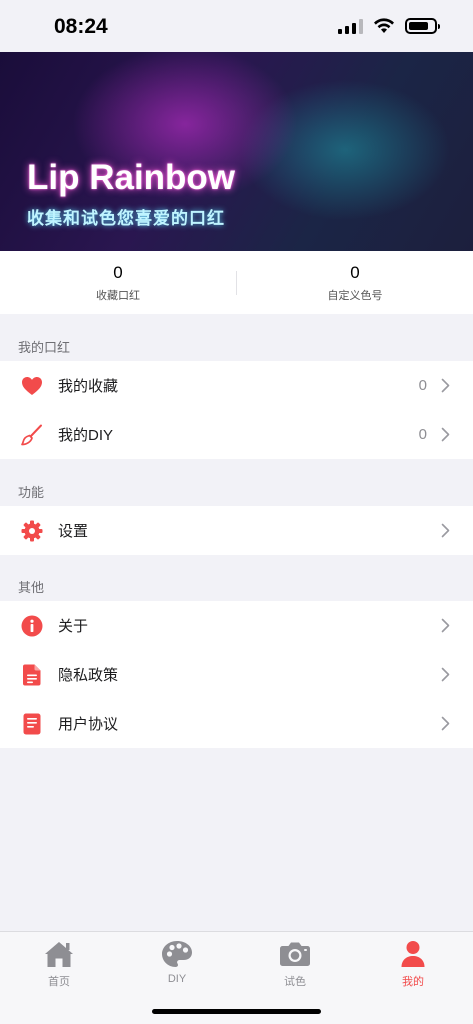 This screenshot has height=1024, width=473. I want to click on wifi-icon, so click(384, 25).